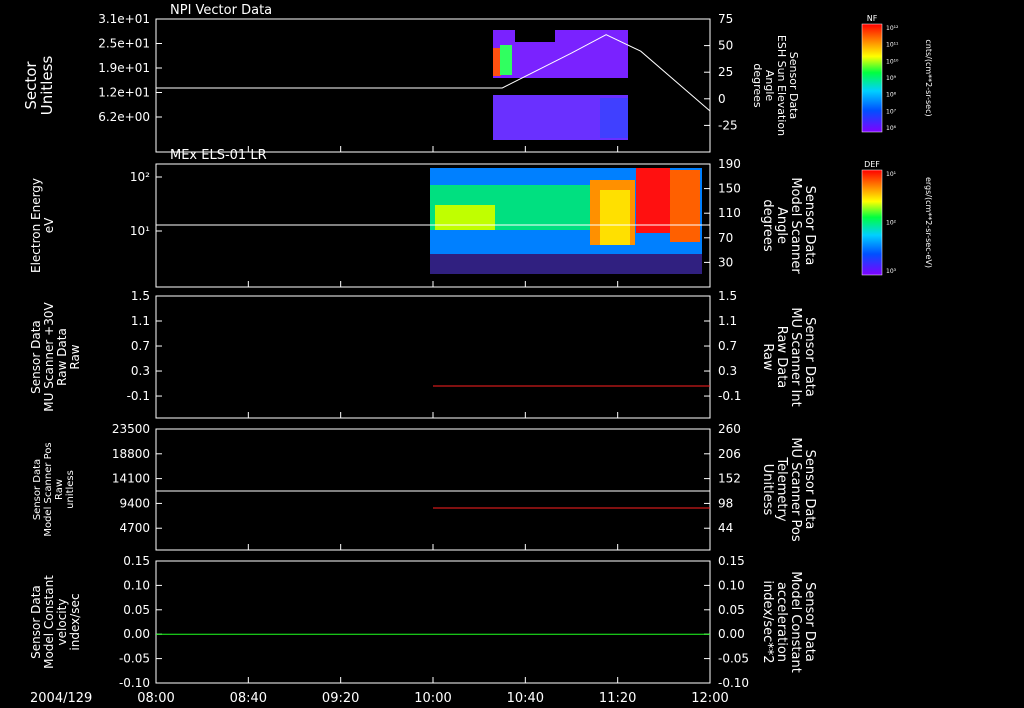 This screenshot has width=1024, height=708. What do you see at coordinates (729, 429) in the screenshot?
I see `panel-4-rtick: 260` at bounding box center [729, 429].